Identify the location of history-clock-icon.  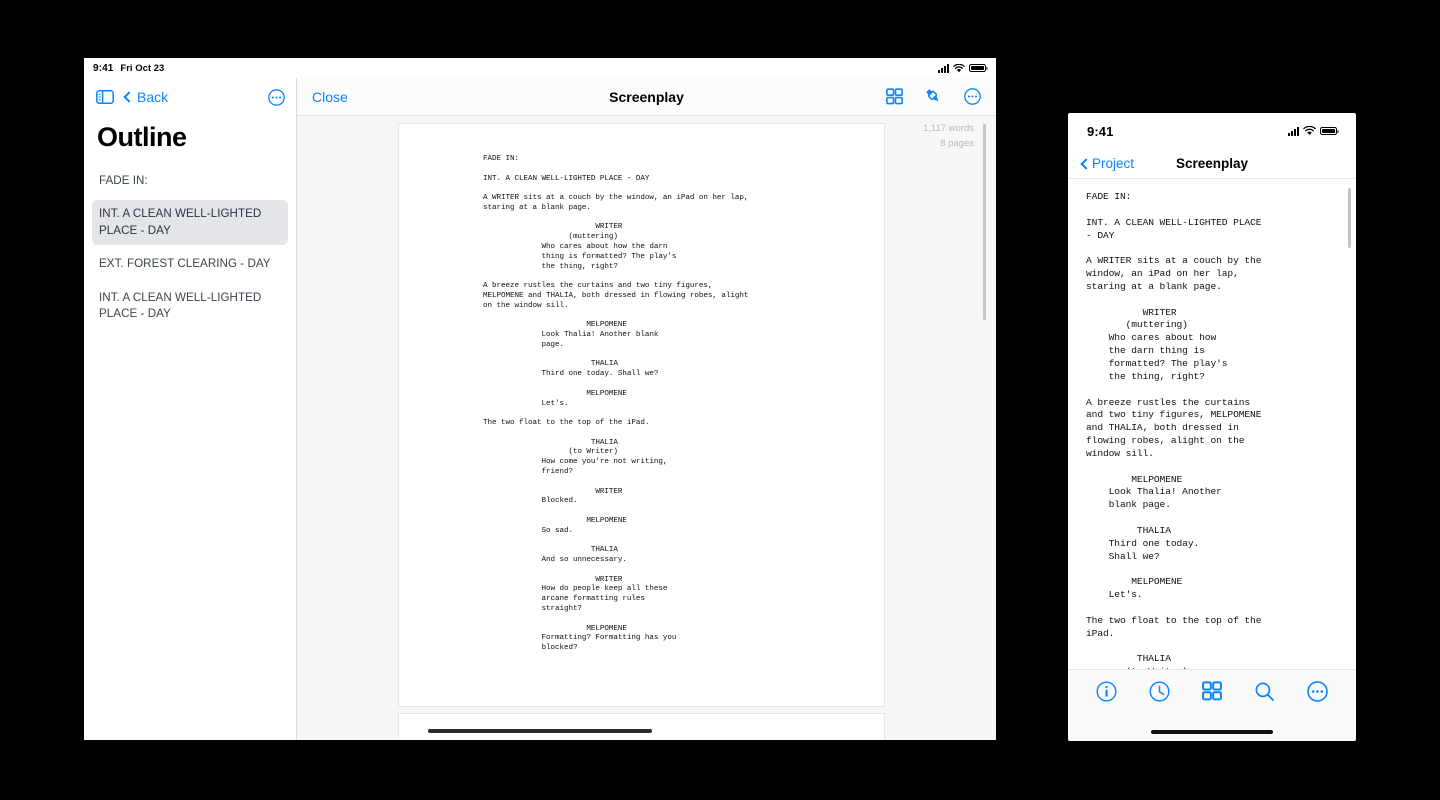
(1159, 691).